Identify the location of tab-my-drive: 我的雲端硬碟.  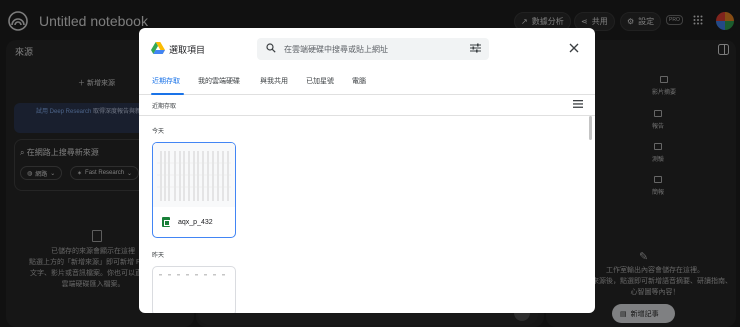
(219, 81).